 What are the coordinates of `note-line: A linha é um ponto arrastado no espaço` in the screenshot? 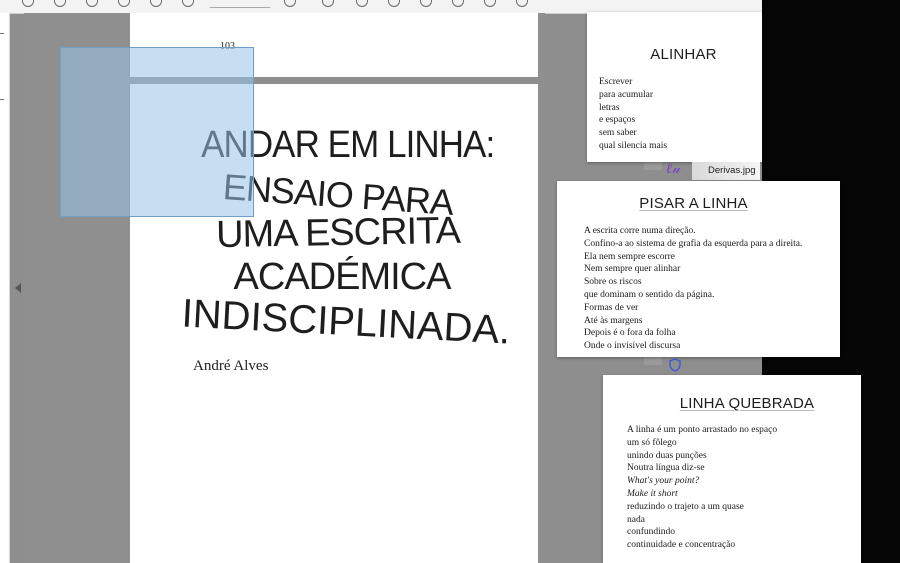 It's located at (702, 430).